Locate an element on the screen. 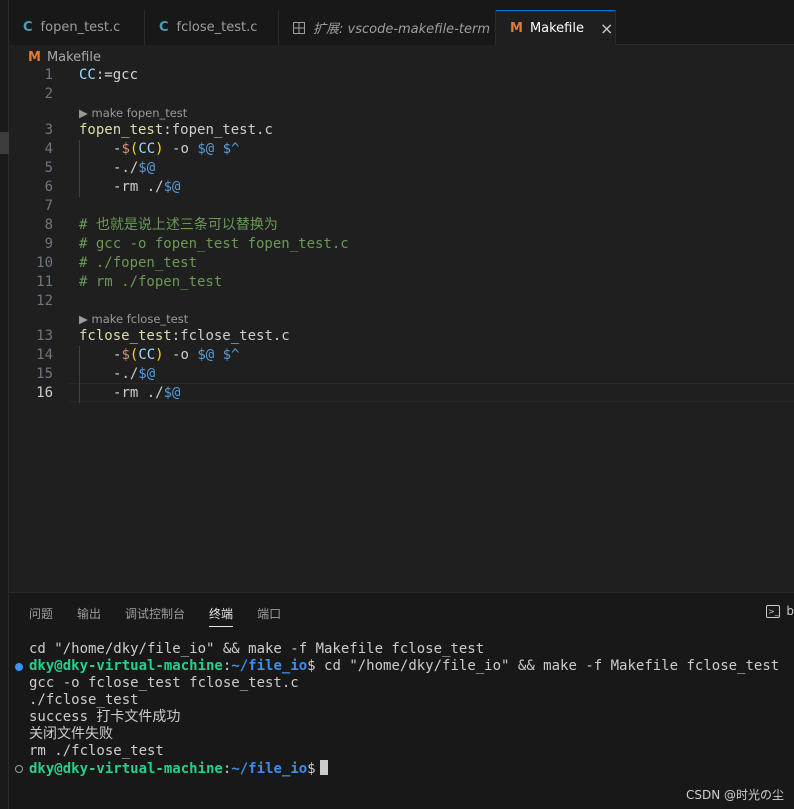 Image resolution: width=794 pixels, height=809 pixels. makefile-icon: M is located at coordinates (34, 57).